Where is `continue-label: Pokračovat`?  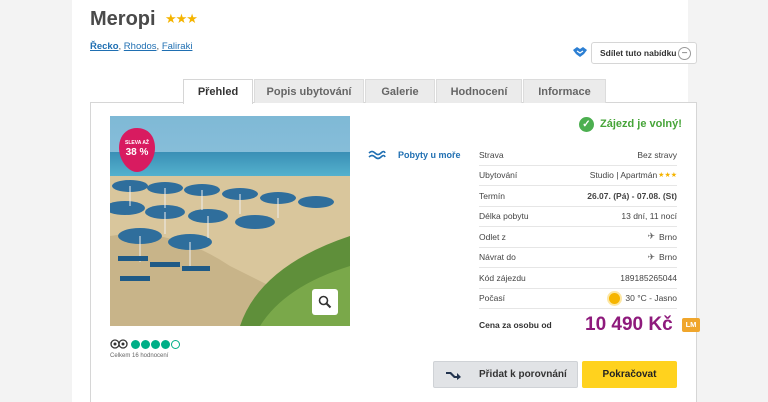
continue-label: Pokračovat is located at coordinates (629, 374).